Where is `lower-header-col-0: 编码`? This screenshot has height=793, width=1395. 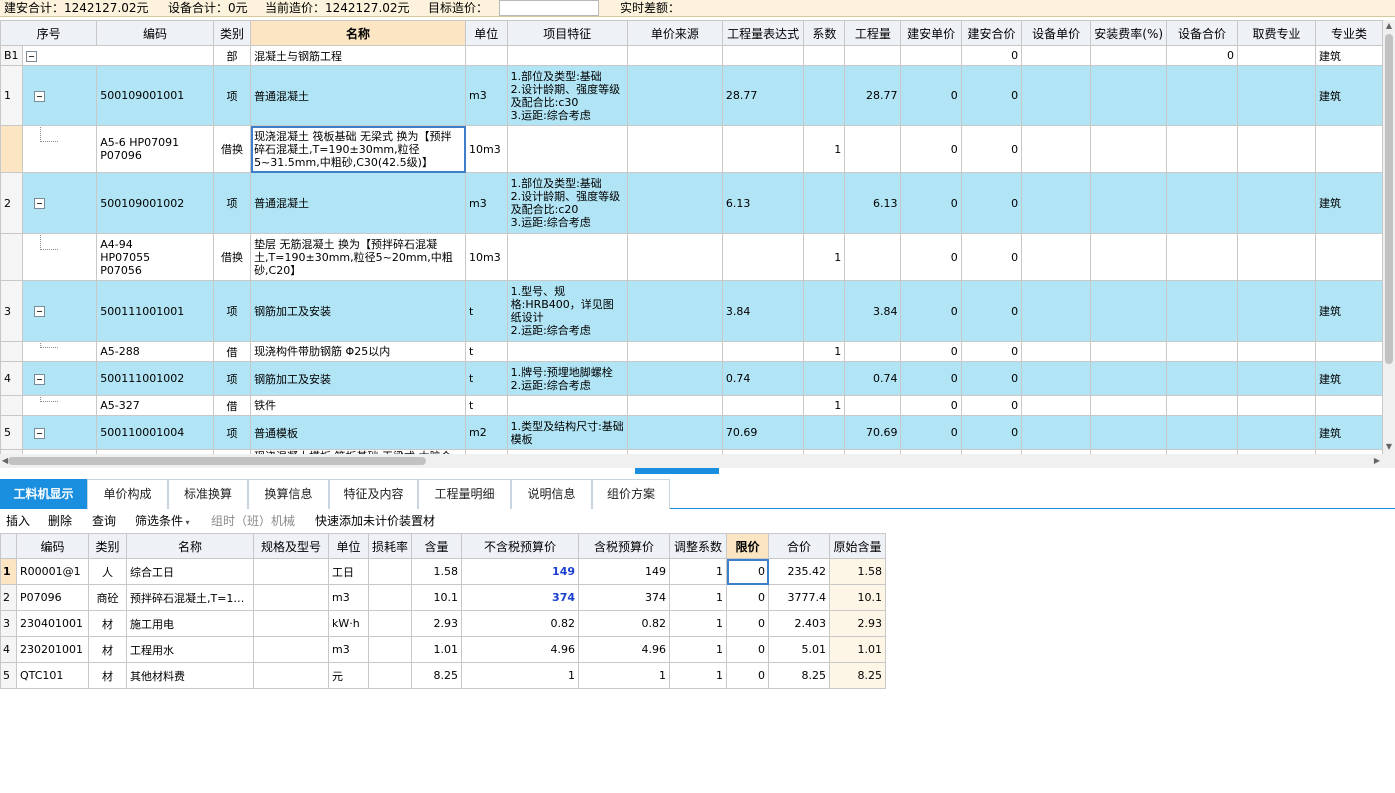
lower-header-col-0: 编码 is located at coordinates (52, 546).